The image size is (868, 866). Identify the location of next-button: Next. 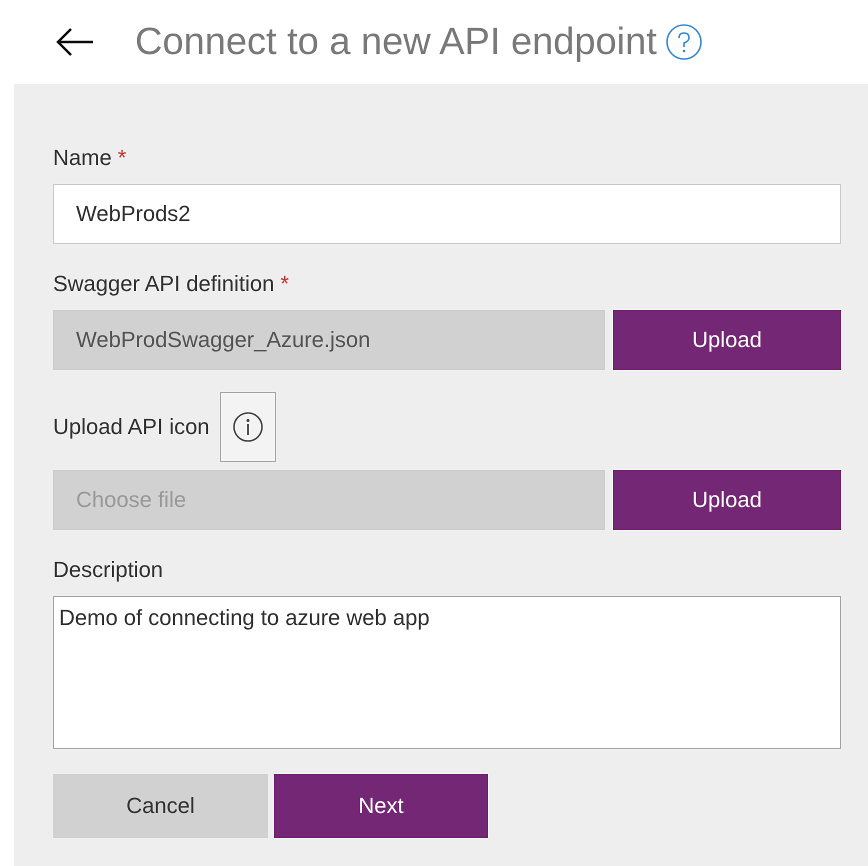
(381, 806).